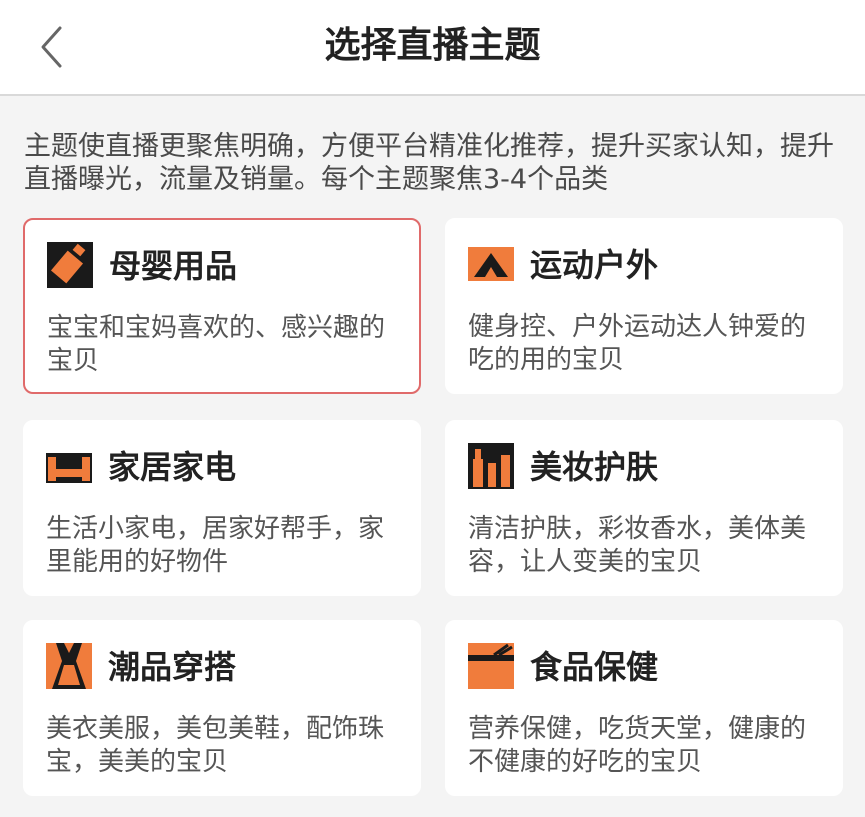  I want to click on theme-title: 潮品穿搭, so click(172, 667).